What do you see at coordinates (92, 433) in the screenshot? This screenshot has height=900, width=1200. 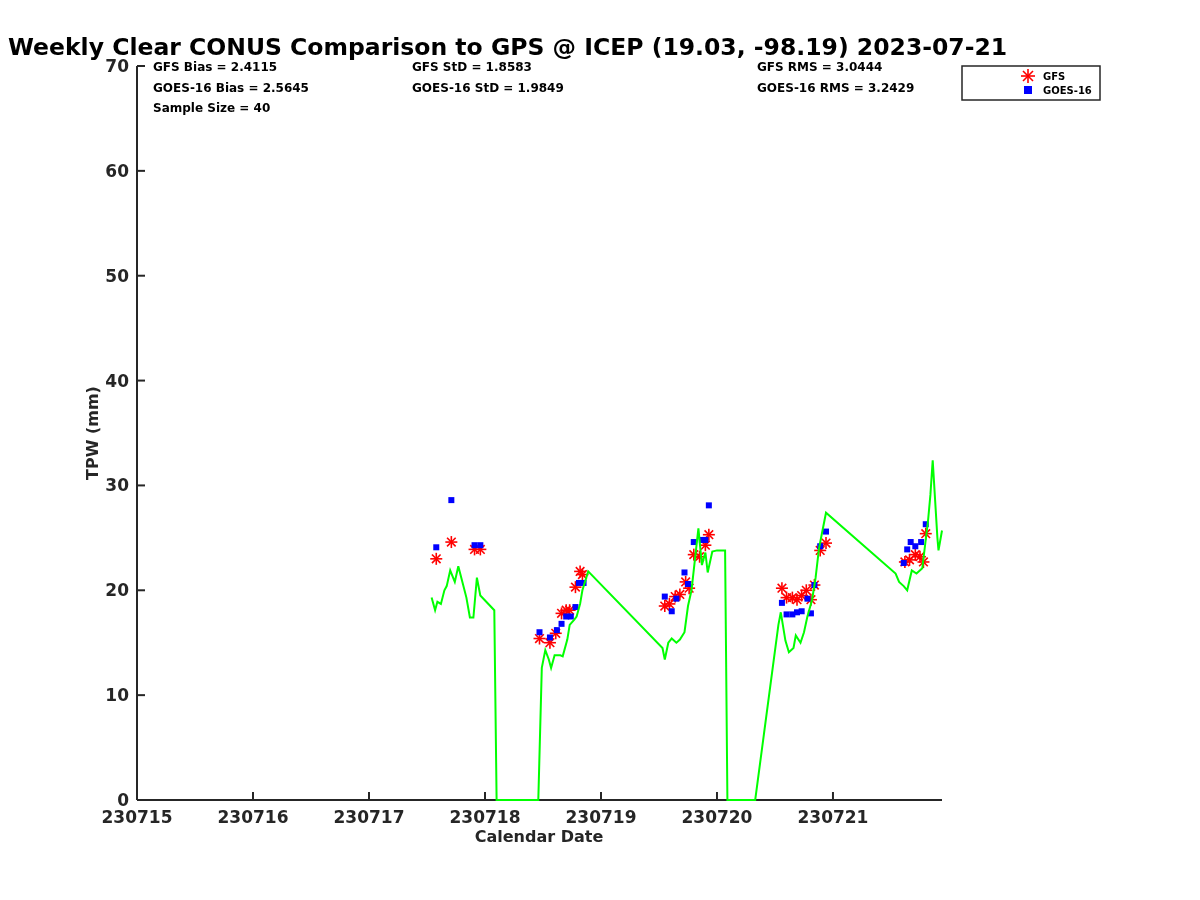 I see `y-axis-label: TPW (mm)` at bounding box center [92, 433].